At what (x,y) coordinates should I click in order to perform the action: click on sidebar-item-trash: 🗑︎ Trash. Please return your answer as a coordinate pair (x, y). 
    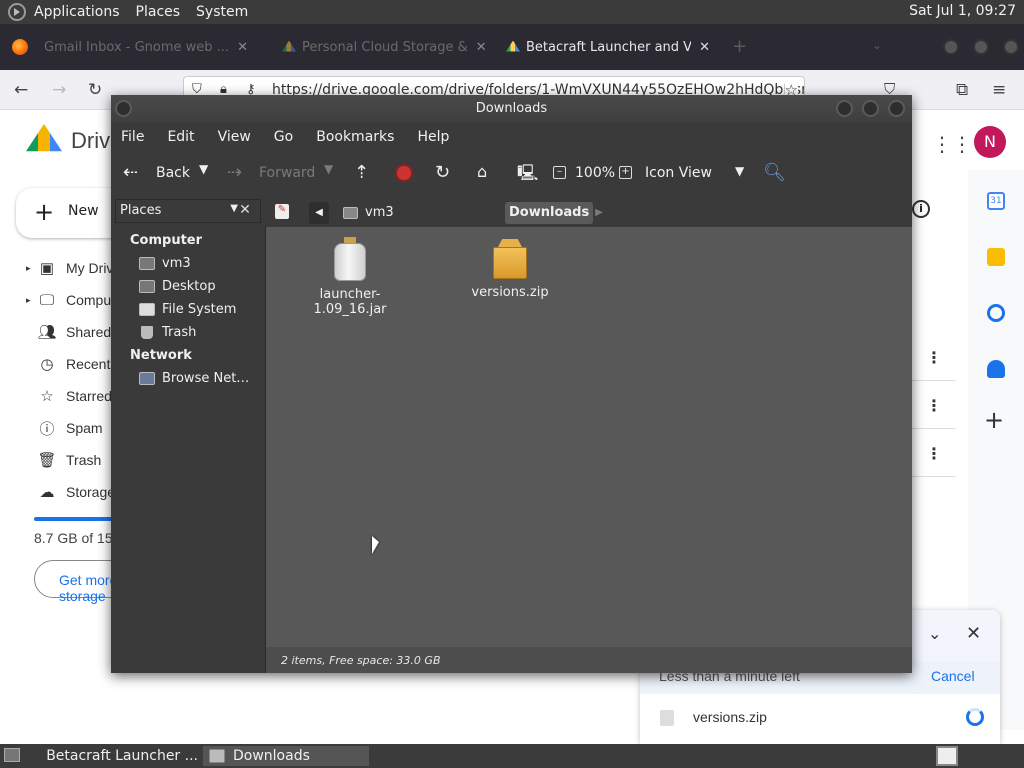
    Looking at the image, I should click on (63, 460).